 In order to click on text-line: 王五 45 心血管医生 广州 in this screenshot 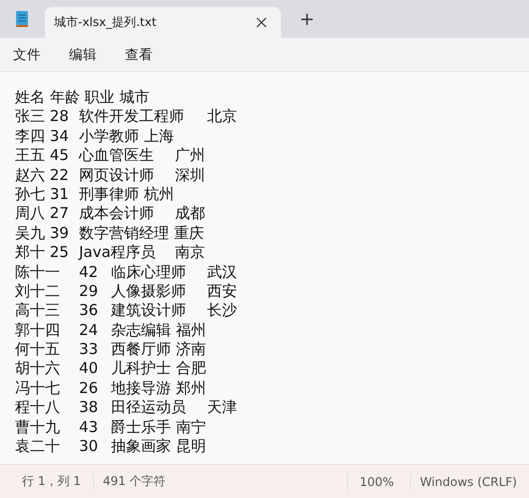, I will do `click(110, 156)`.